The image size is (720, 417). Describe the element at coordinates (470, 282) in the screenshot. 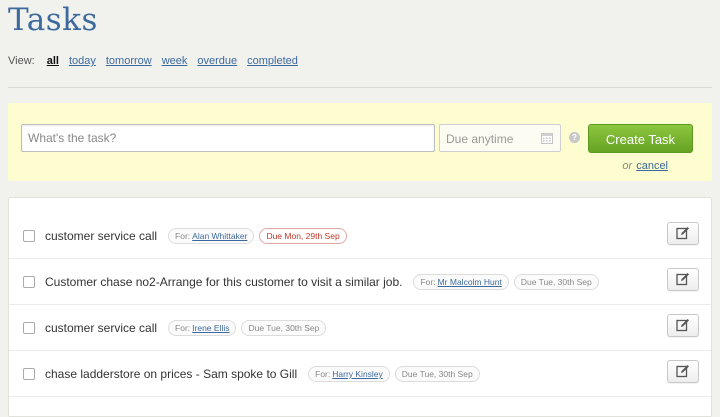

I see `assignee-link: Mr Malcolm Hunt` at that location.